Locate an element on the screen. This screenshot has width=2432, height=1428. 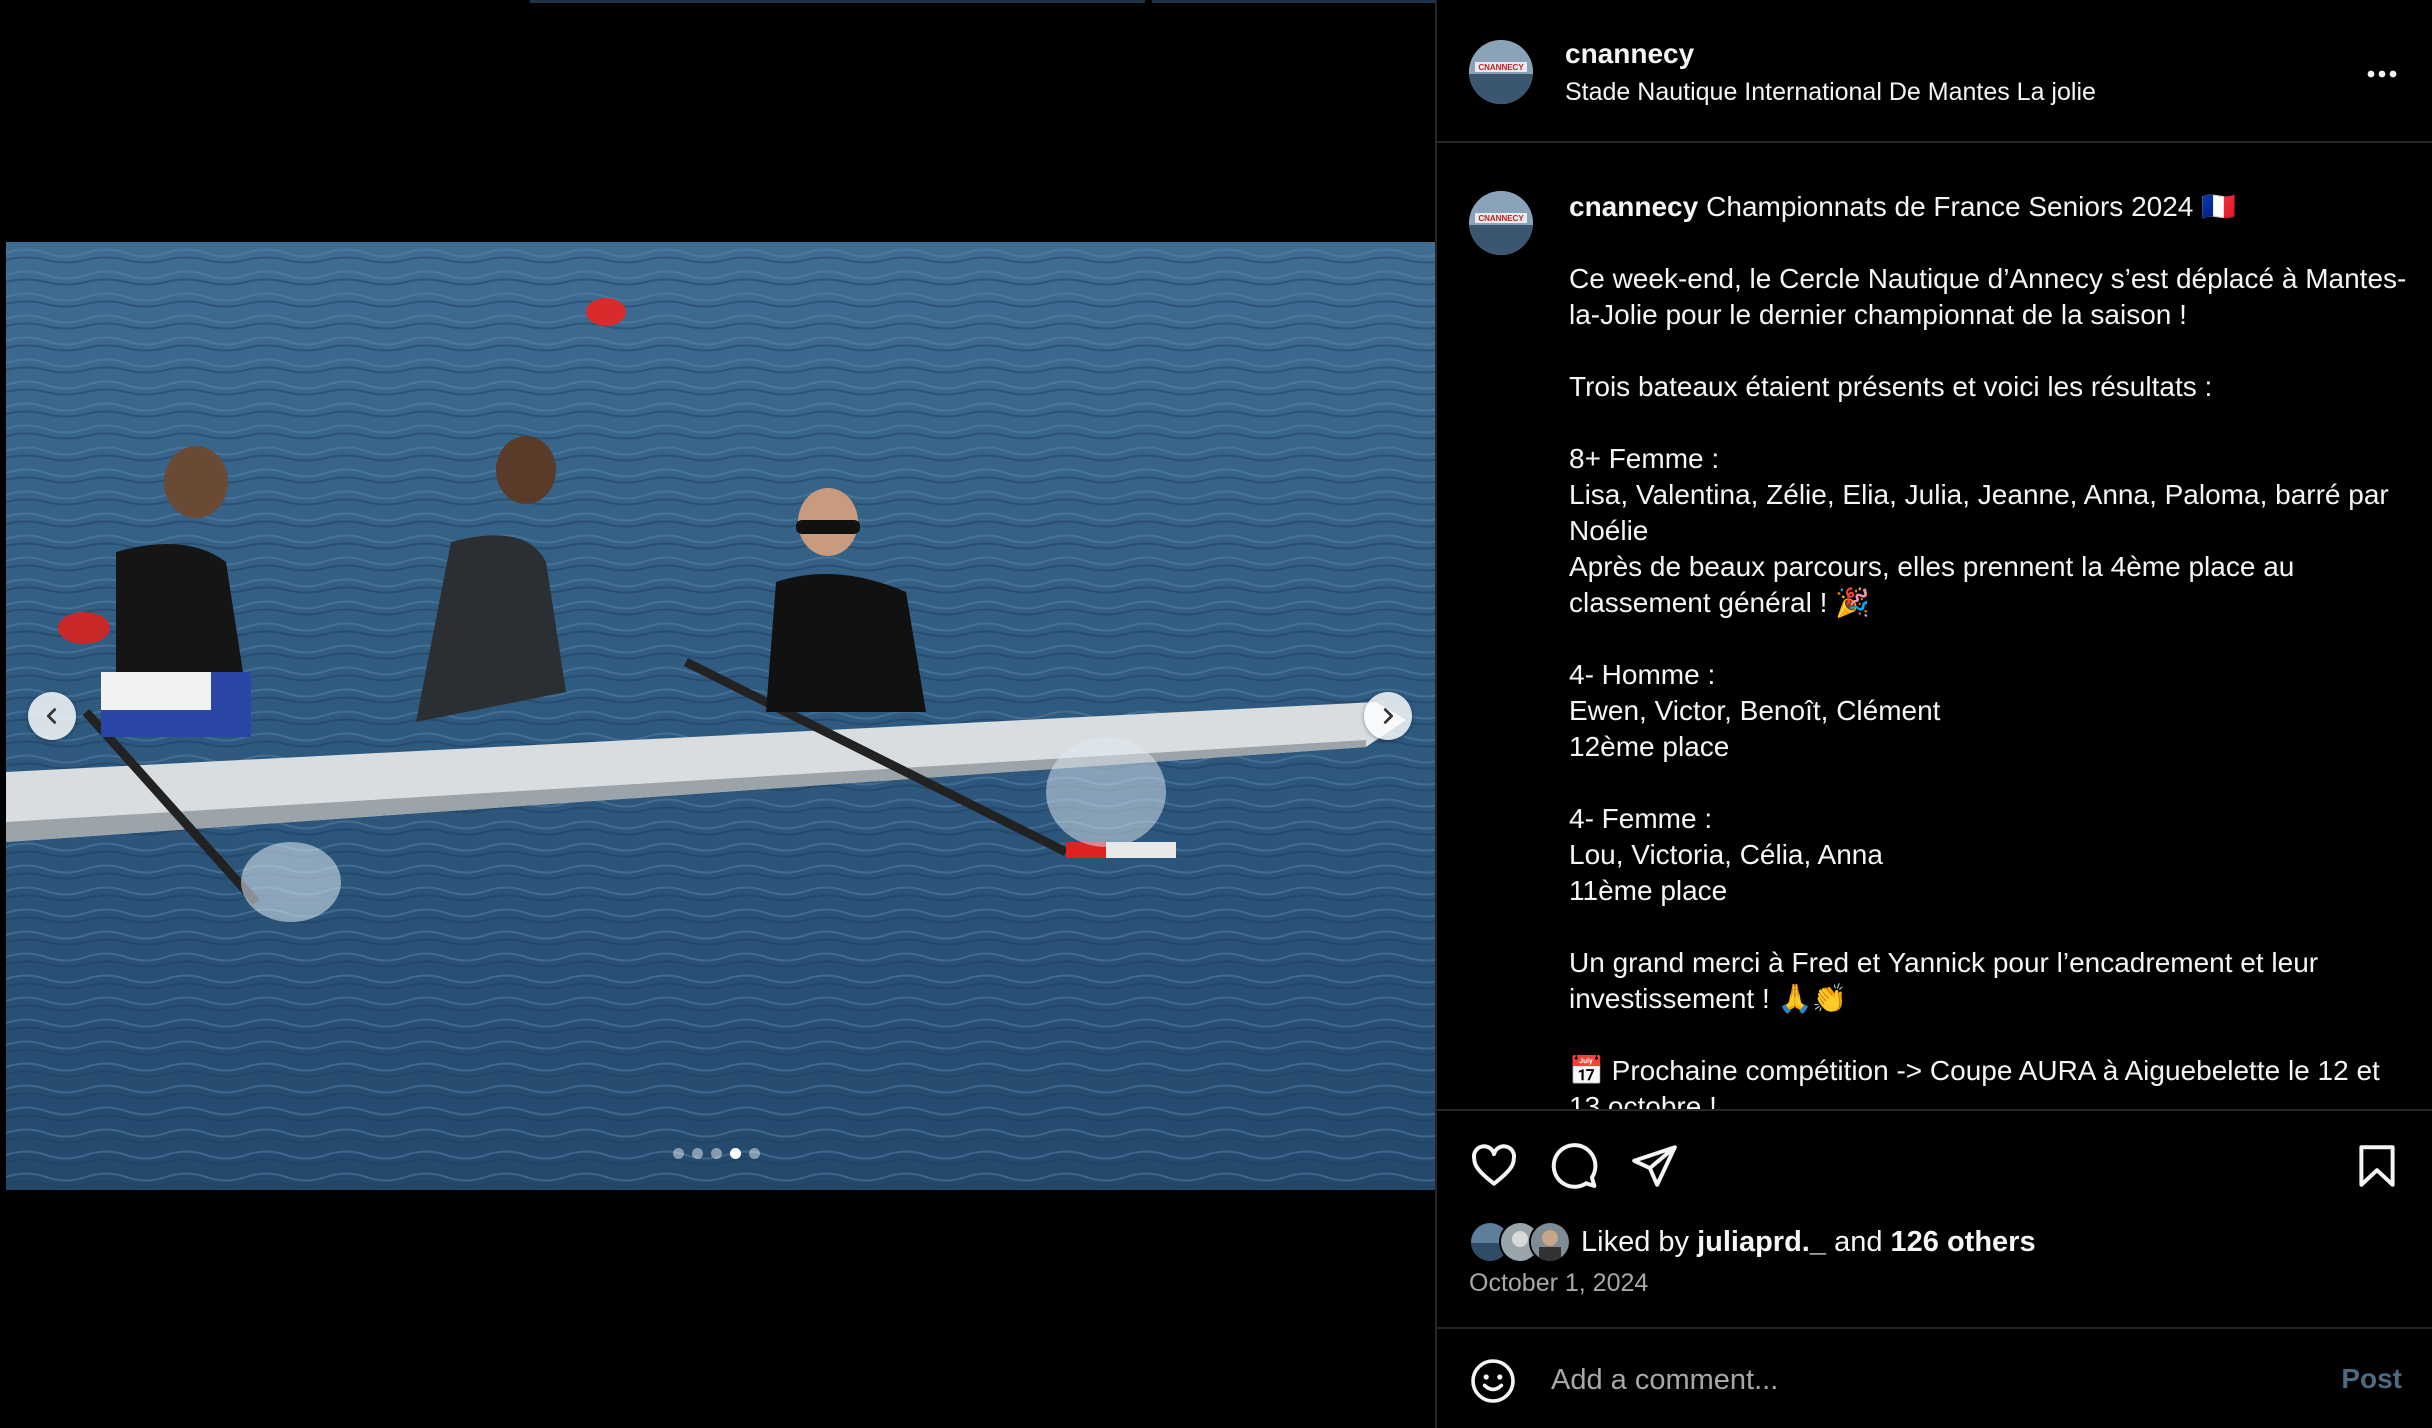
comment-input is located at coordinates (1911, 1380).